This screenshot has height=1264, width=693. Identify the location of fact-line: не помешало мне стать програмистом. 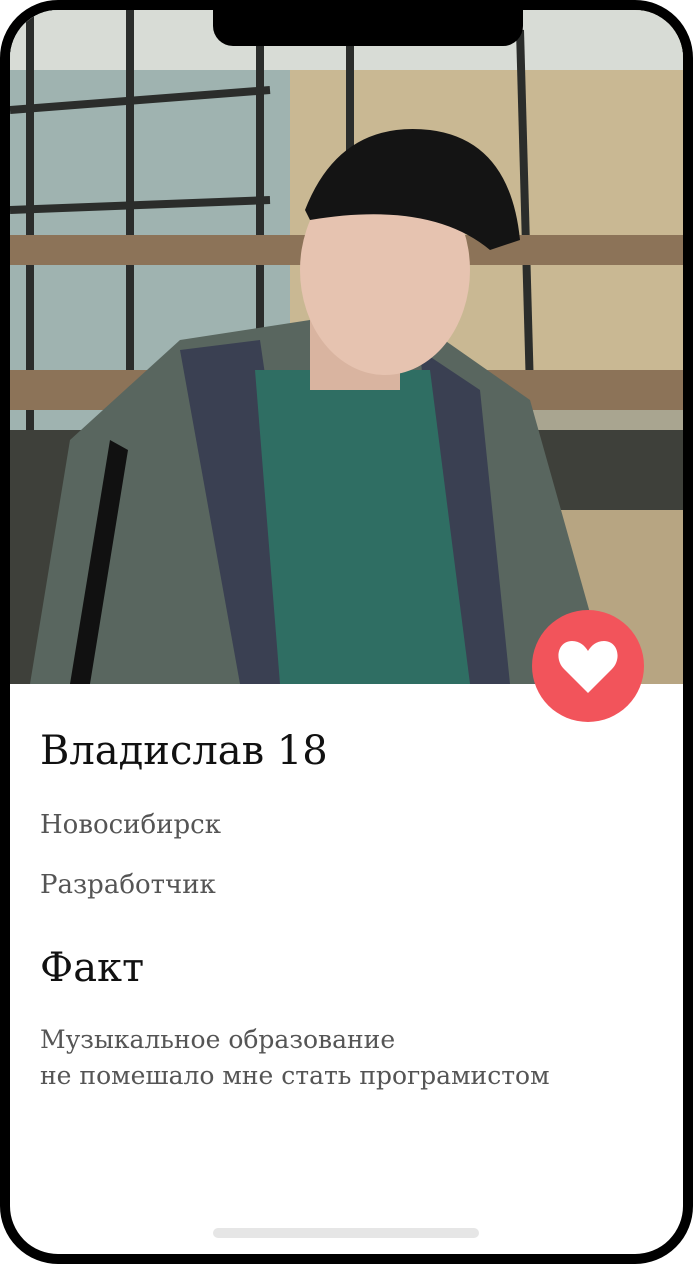
(295, 1075).